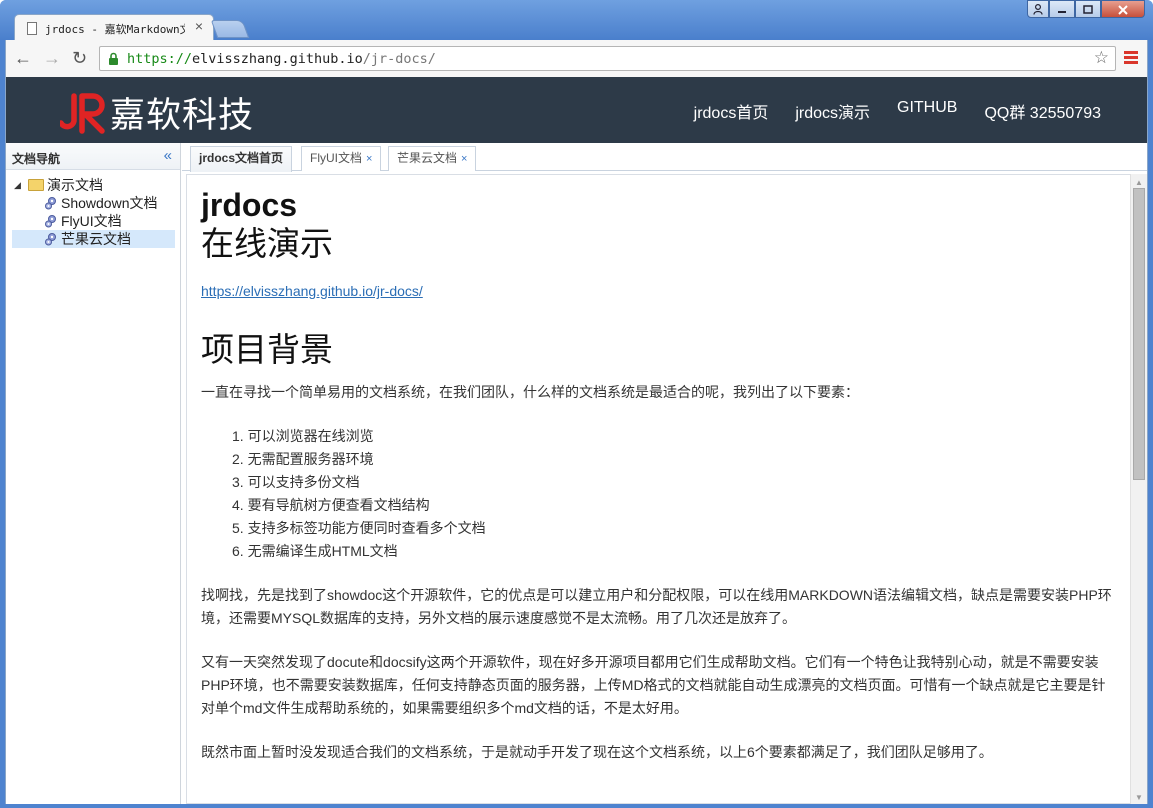 Image resolution: width=1153 pixels, height=808 pixels. I want to click on tree-node-demo-docs: ◢ 演示文档, so click(93, 185).